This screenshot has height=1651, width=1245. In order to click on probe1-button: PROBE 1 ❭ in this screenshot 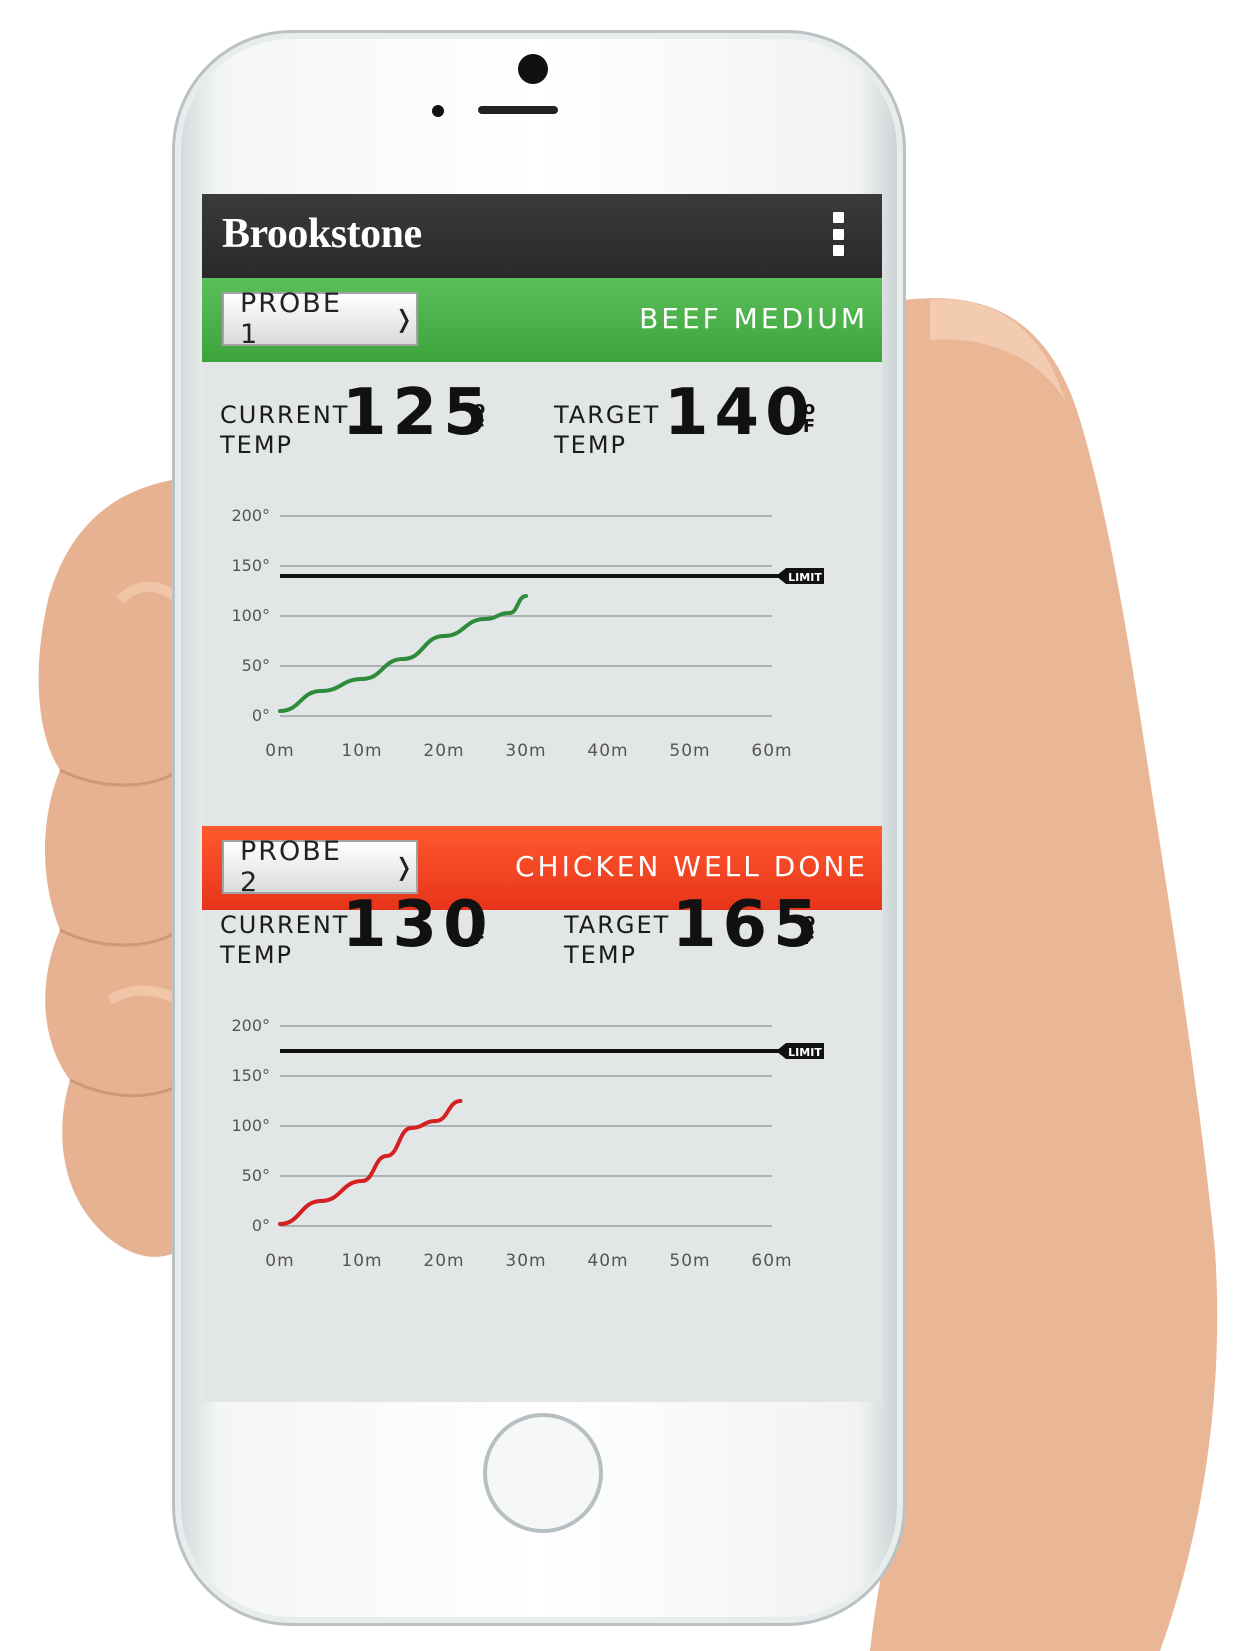, I will do `click(320, 319)`.